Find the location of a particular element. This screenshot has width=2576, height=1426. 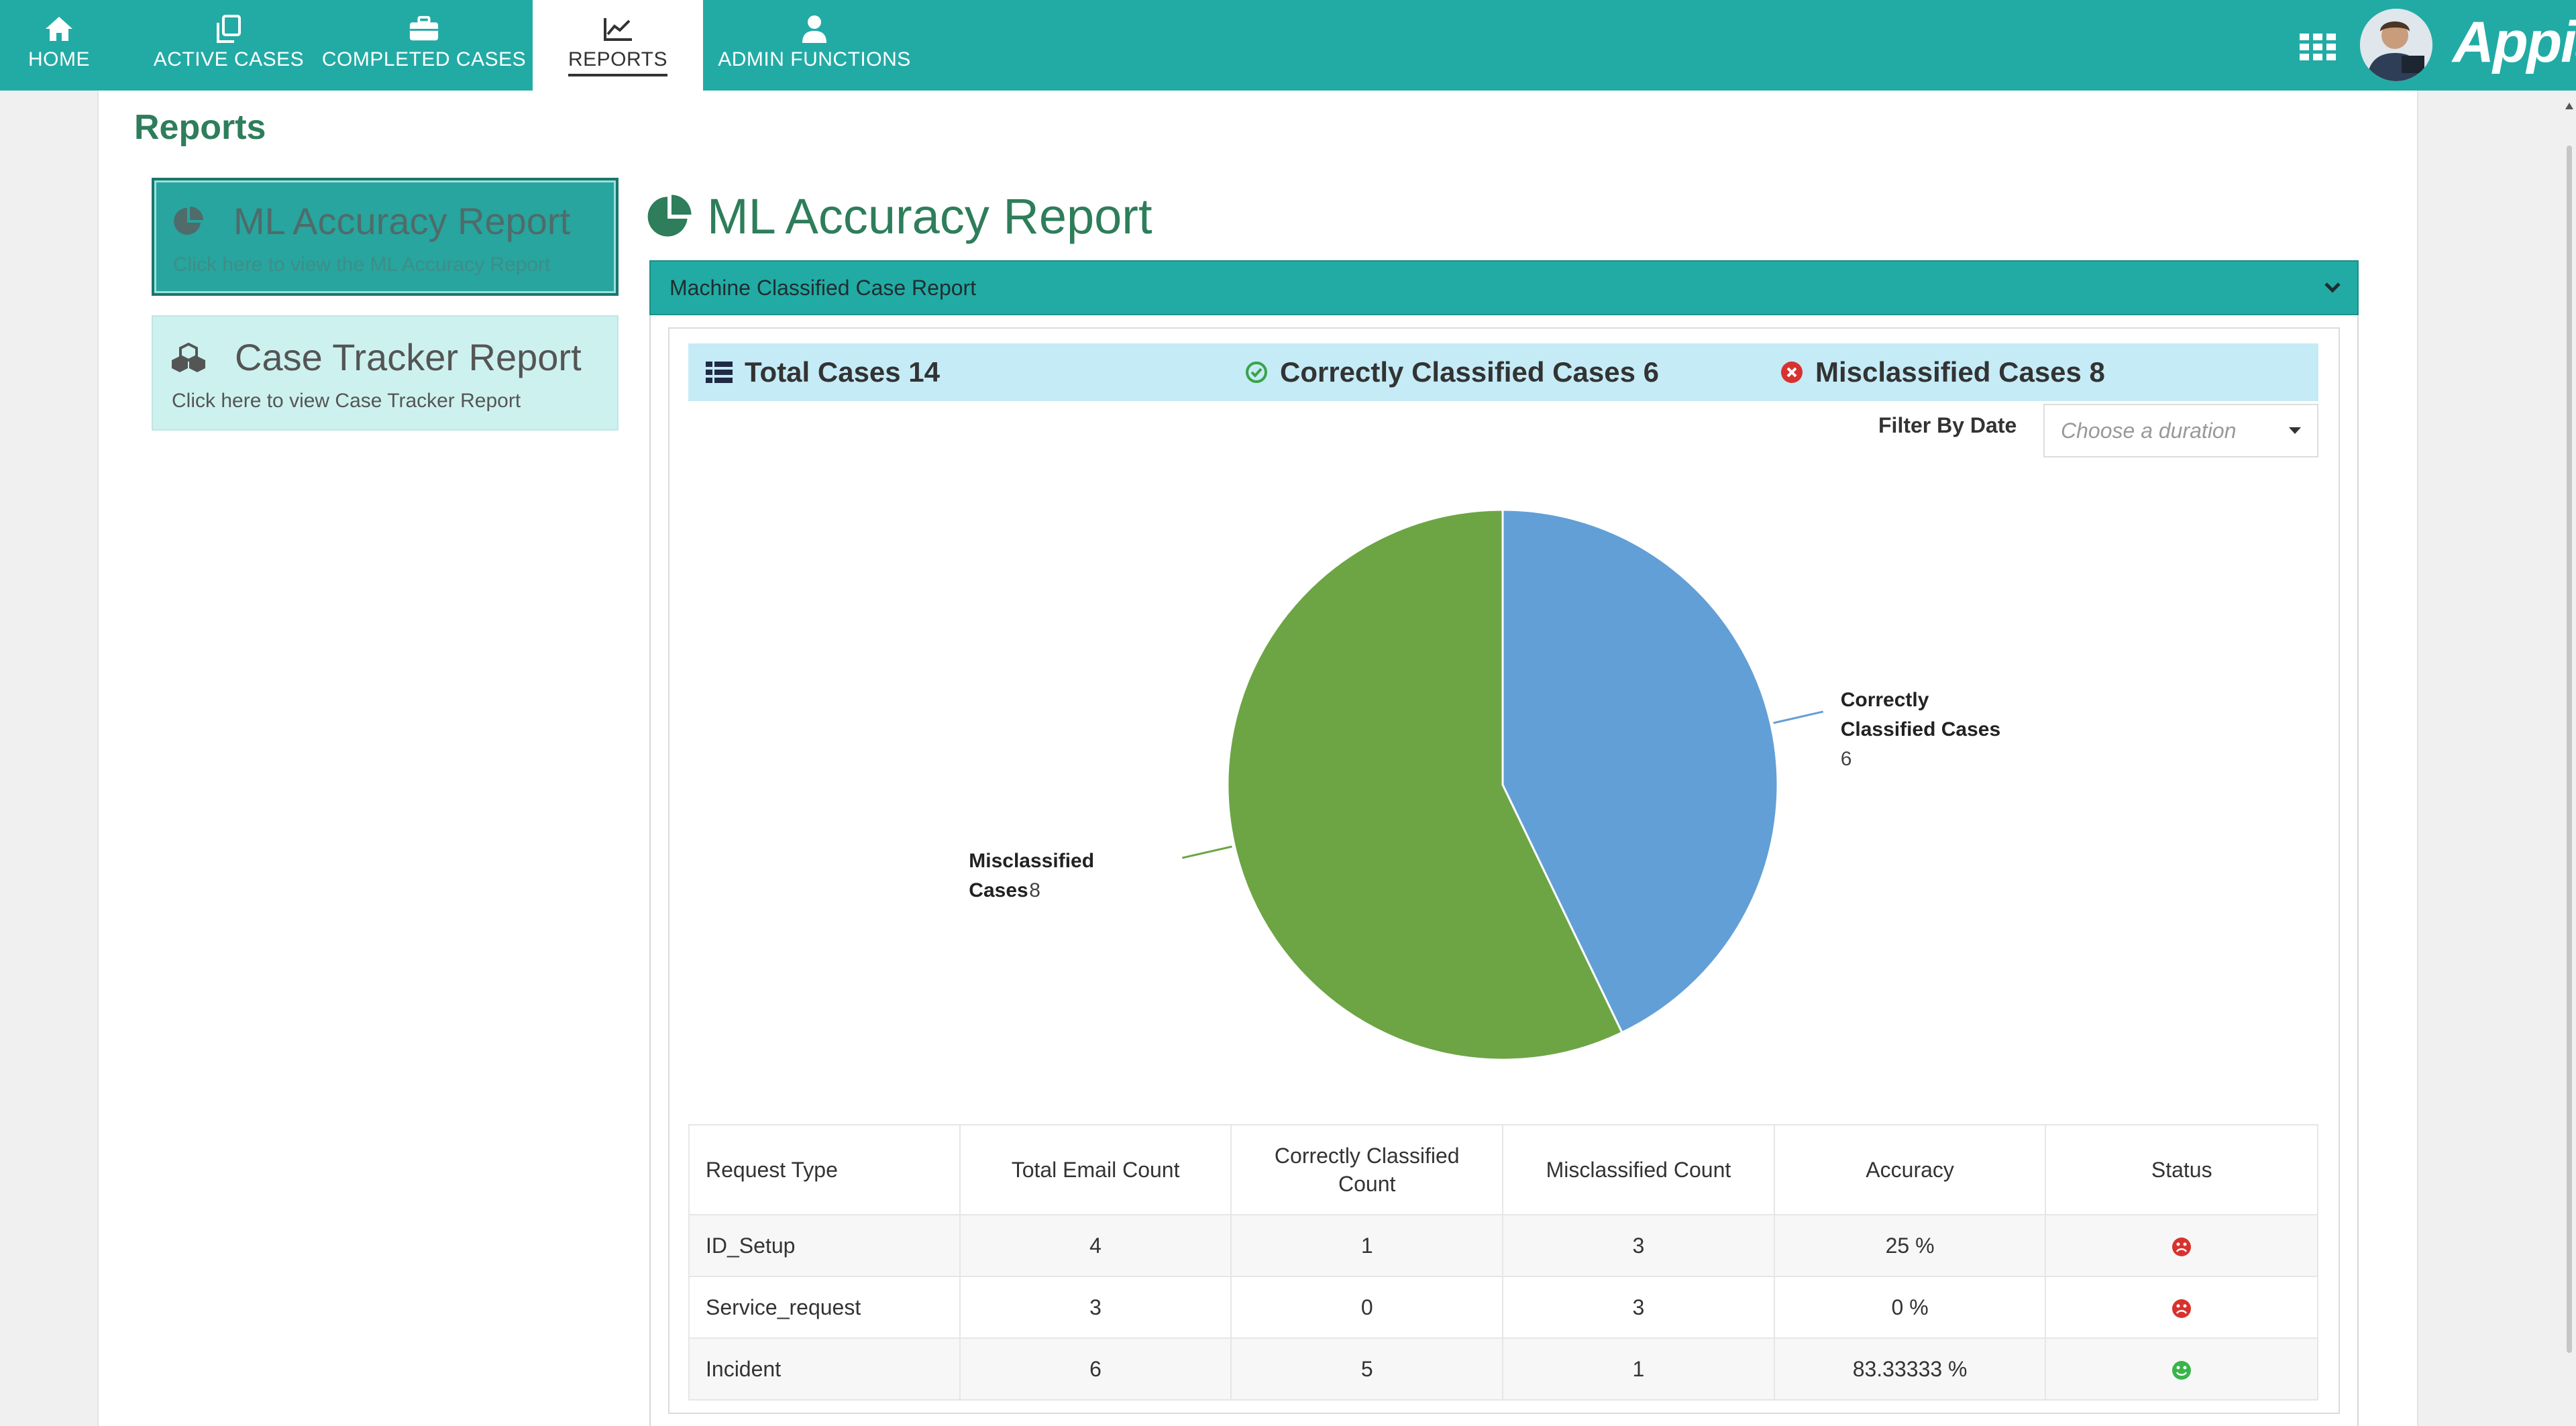

section-title: Machine Classified Case Report is located at coordinates (823, 287).